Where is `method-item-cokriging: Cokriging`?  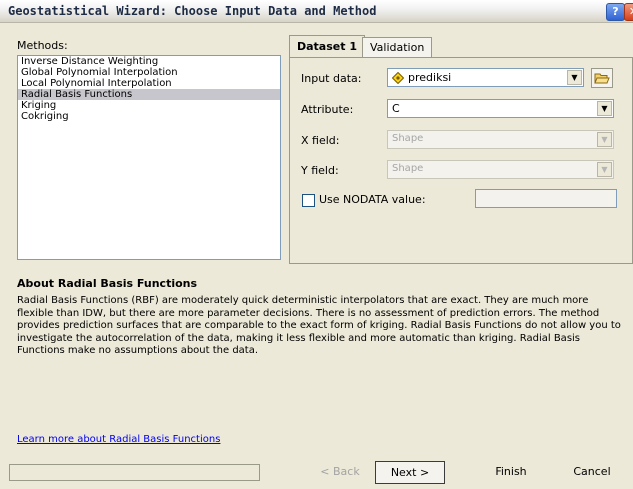 method-item-cokriging: Cokriging is located at coordinates (149, 116).